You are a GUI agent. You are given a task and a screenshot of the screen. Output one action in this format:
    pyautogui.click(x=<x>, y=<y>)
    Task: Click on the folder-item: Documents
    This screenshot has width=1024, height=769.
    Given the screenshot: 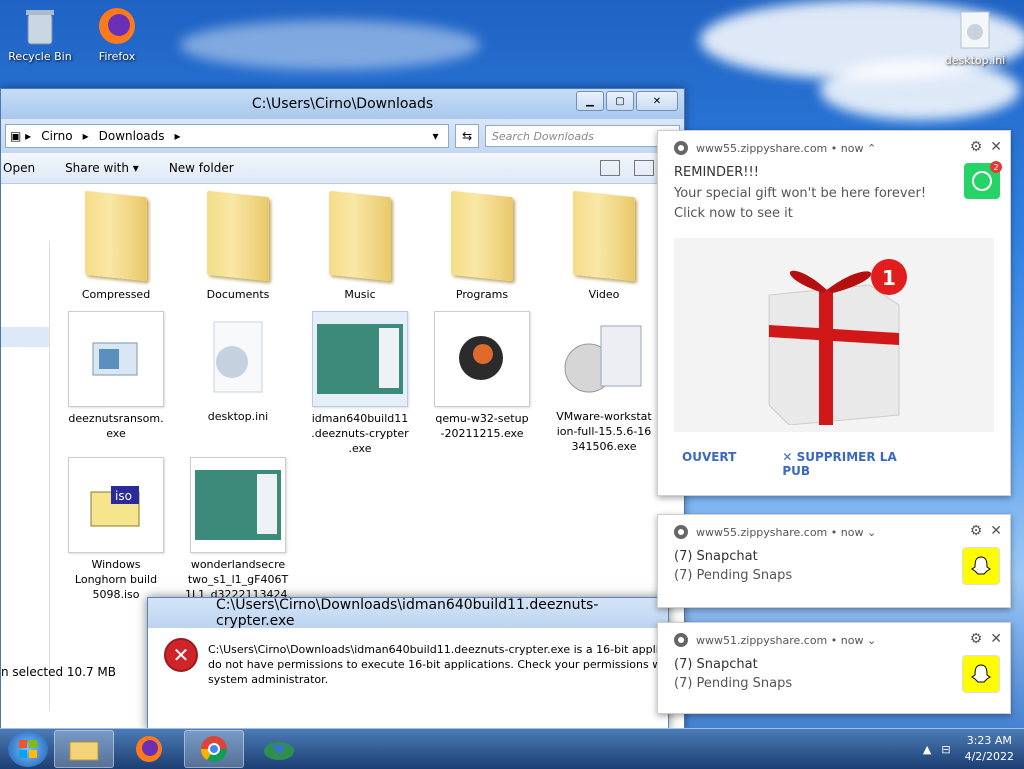 What is the action you would take?
    pyautogui.click(x=238, y=245)
    